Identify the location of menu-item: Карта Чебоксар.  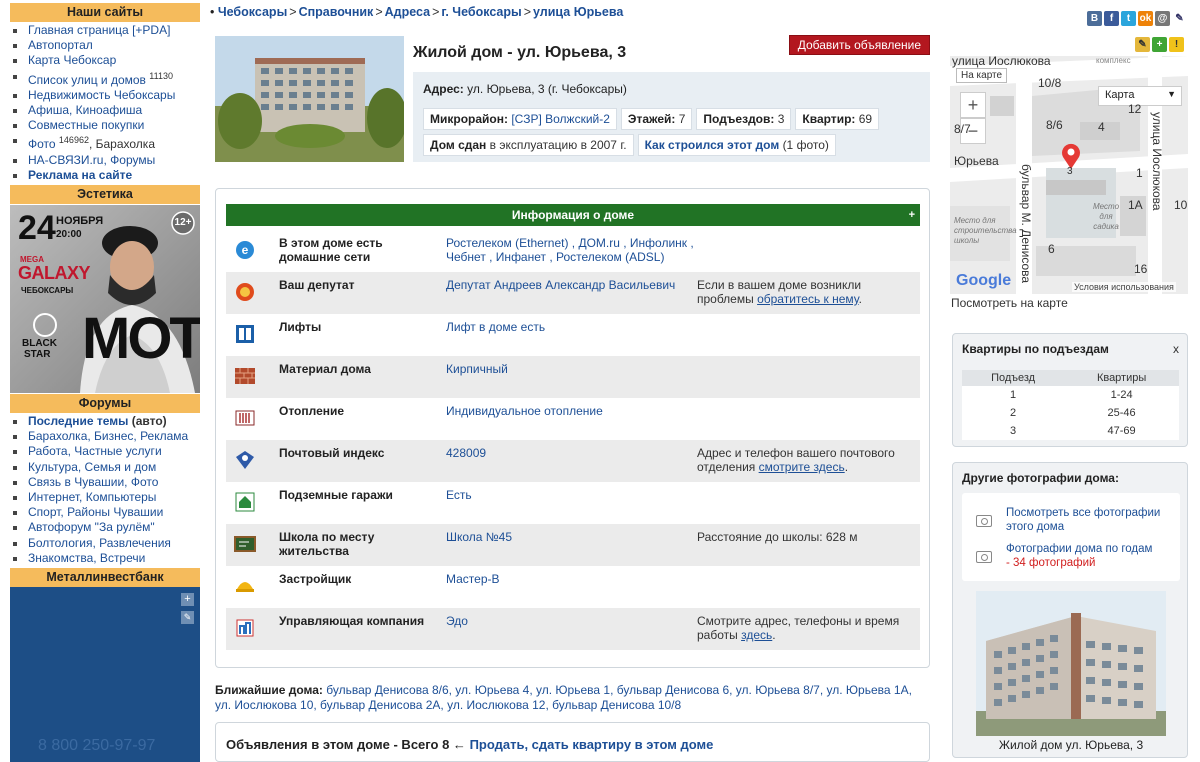
(105, 60).